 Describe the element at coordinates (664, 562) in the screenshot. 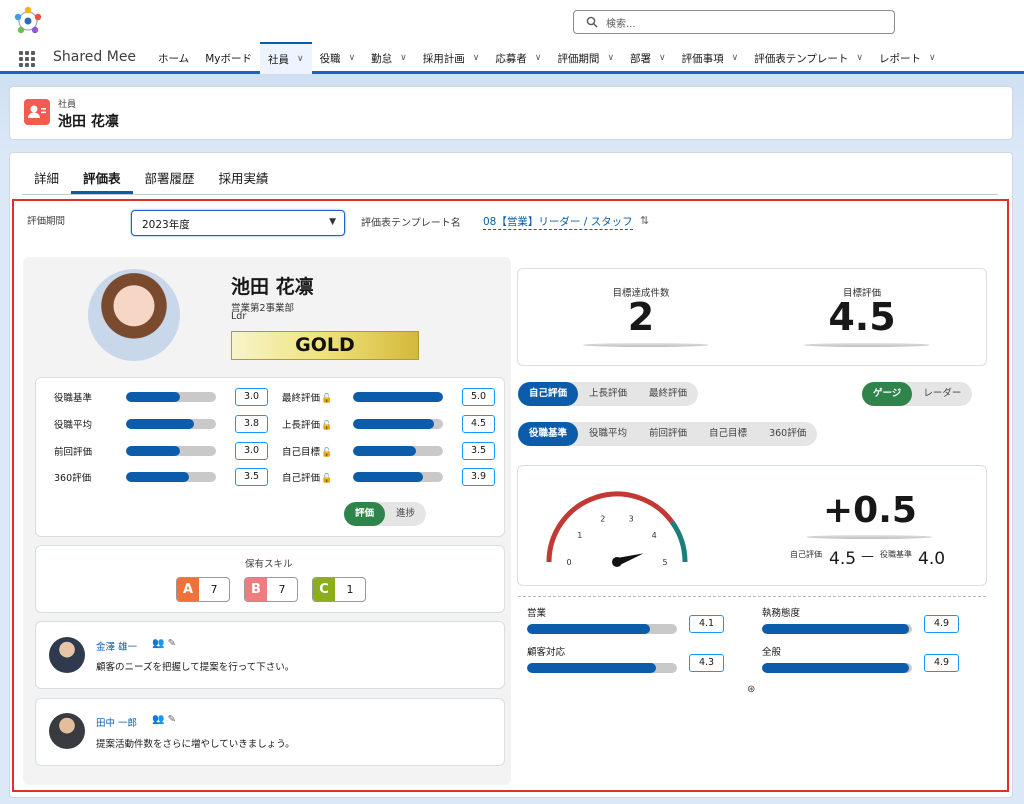

I see `gauge-tick-label: 5` at that location.